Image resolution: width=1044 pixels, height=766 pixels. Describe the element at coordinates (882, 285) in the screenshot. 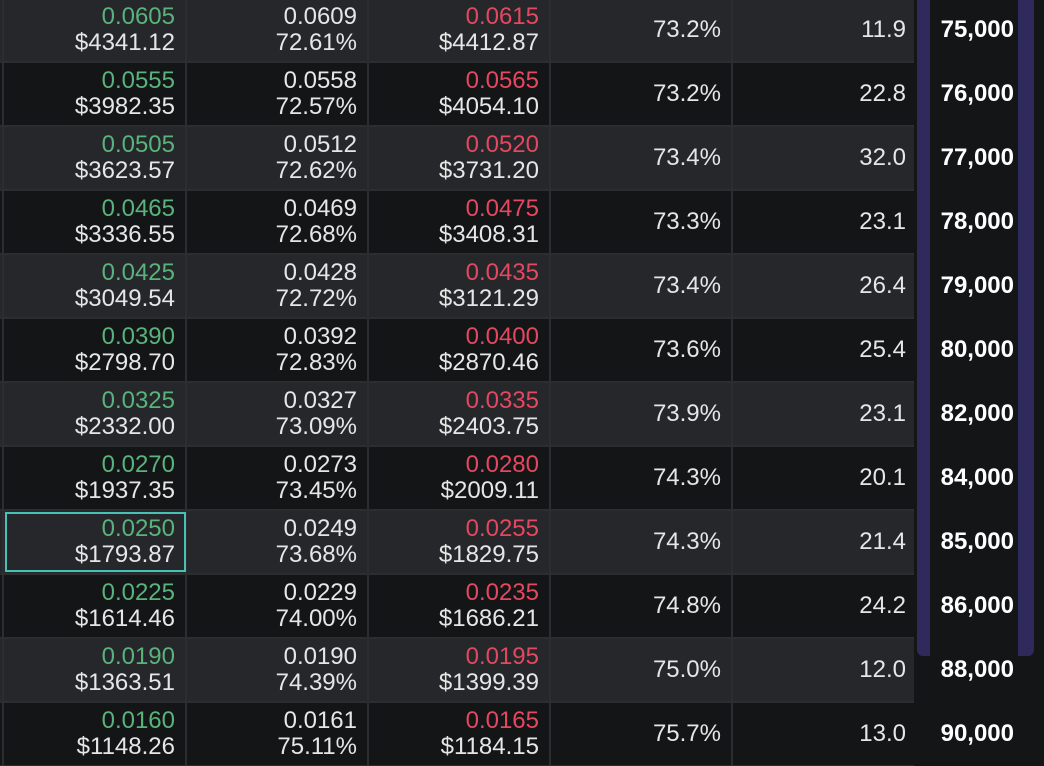

I see `size-value: 26.4` at that location.